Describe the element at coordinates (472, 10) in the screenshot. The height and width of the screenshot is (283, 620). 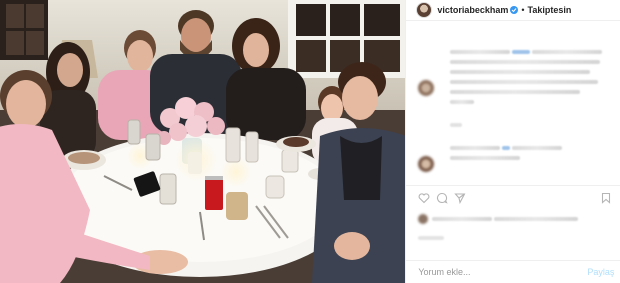
I see `username-link: victoriabeckham` at that location.